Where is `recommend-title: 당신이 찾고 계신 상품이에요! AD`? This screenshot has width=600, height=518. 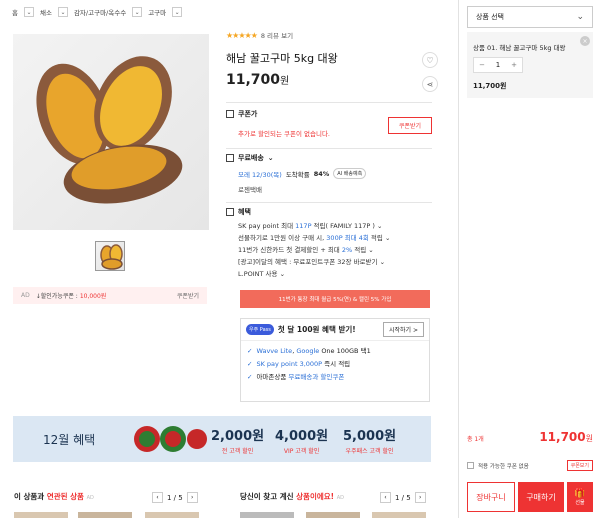 recommend-title: 당신이 찾고 계신 상품이에요! AD is located at coordinates (292, 496).